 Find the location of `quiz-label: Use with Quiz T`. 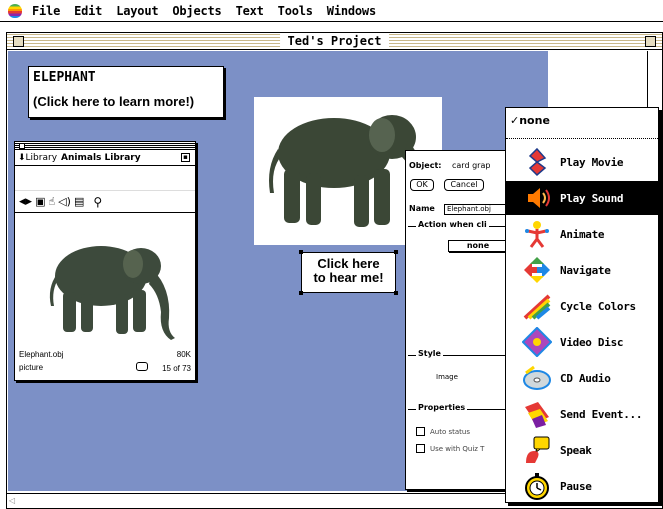

quiz-label: Use with Quiz T is located at coordinates (457, 449).